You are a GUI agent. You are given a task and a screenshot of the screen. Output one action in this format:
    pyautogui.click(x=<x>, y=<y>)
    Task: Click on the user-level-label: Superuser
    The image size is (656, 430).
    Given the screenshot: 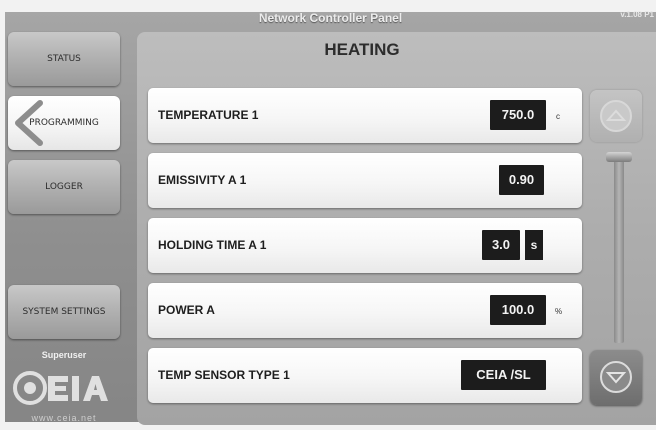 What is the action you would take?
    pyautogui.click(x=64, y=355)
    